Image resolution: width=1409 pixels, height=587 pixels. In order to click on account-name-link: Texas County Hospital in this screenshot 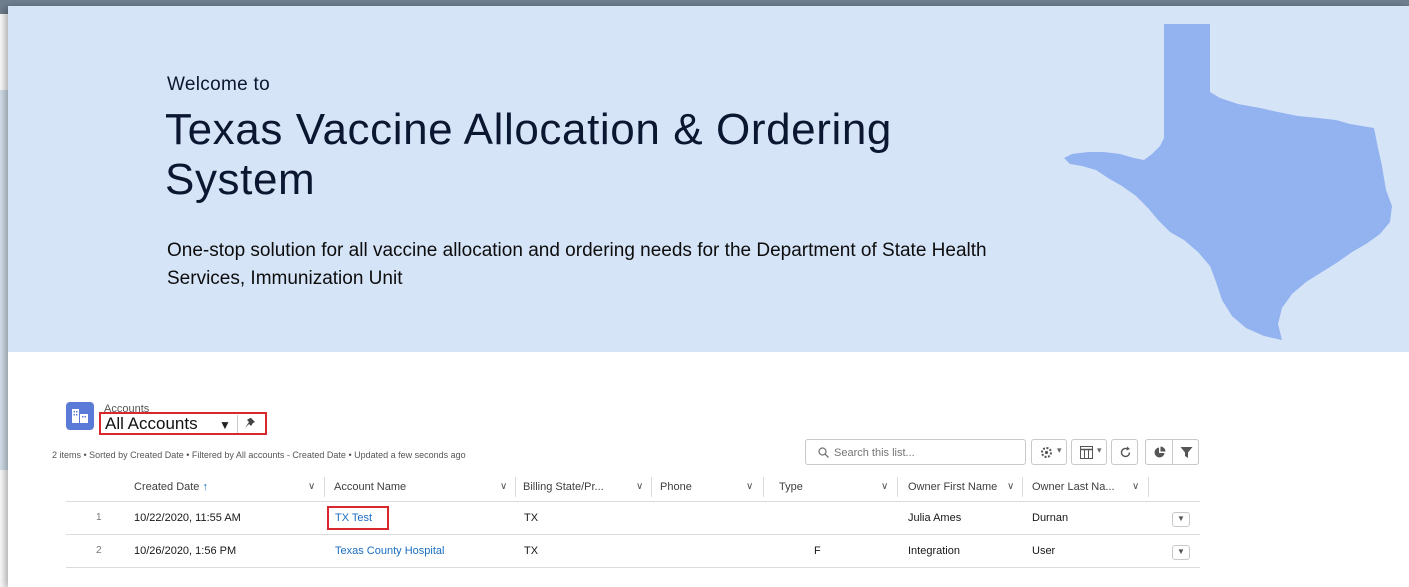, I will do `click(389, 551)`.